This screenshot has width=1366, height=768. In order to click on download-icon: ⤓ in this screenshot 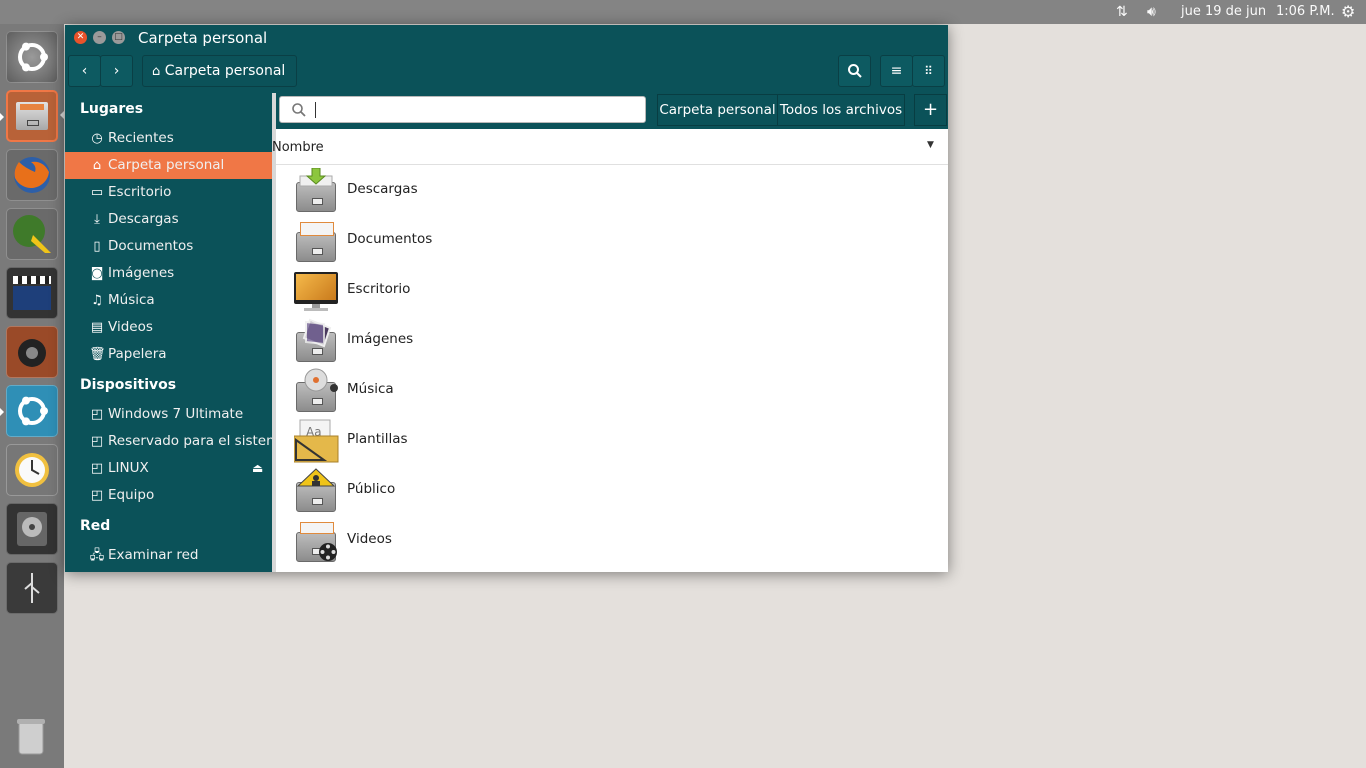, I will do `click(97, 219)`.